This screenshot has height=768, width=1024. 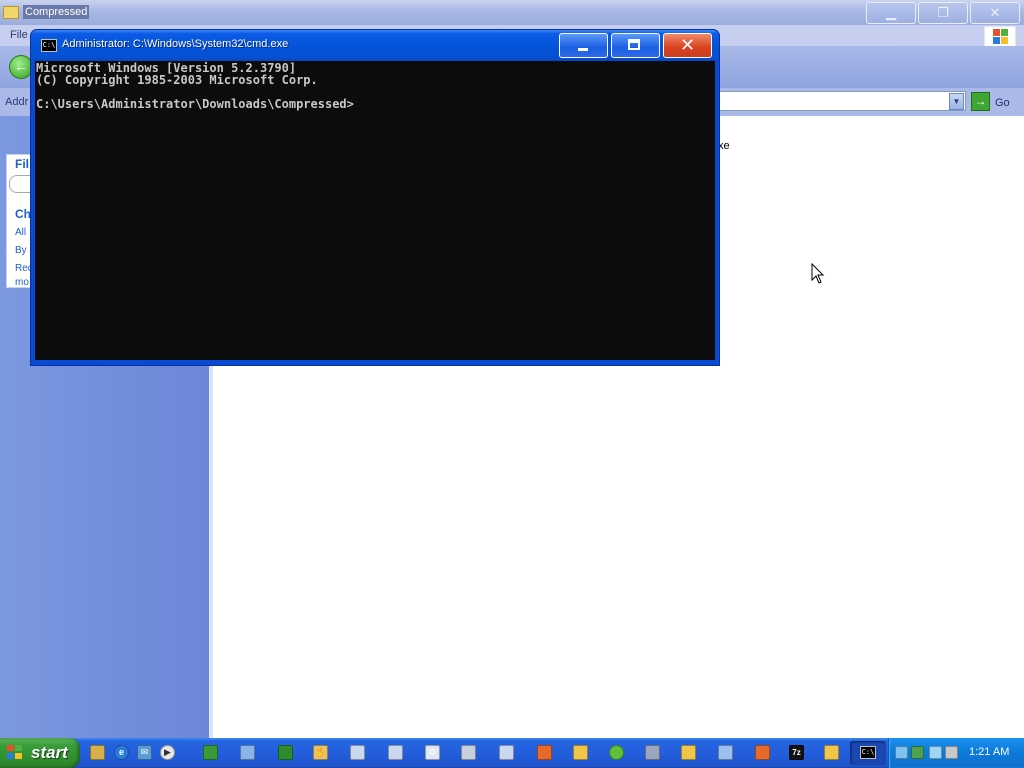 I want to click on gear-icon: ⚙, so click(x=432, y=752).